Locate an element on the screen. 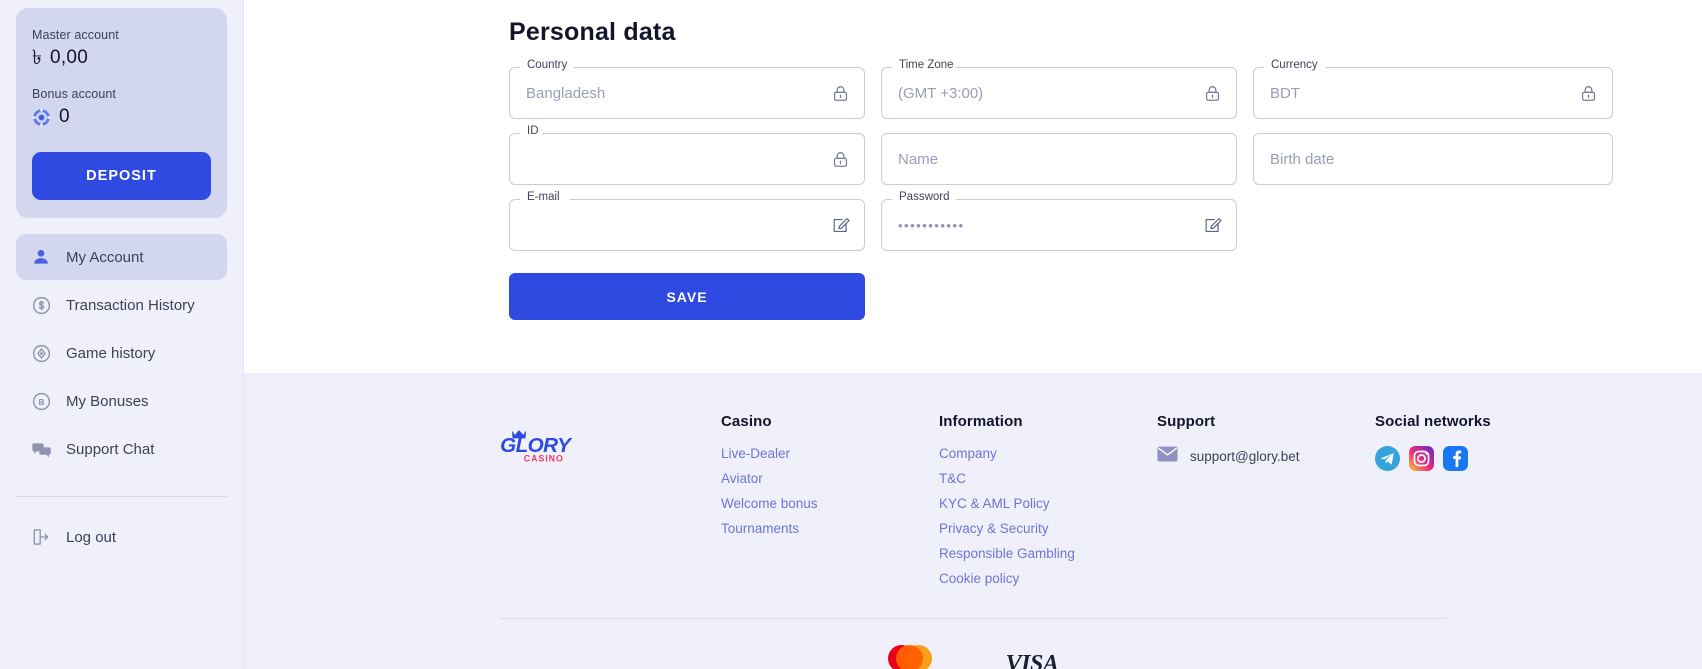 Image resolution: width=1702 pixels, height=669 pixels. timezone-field: Time Zone (GMT +3:00) is located at coordinates (1059, 89).